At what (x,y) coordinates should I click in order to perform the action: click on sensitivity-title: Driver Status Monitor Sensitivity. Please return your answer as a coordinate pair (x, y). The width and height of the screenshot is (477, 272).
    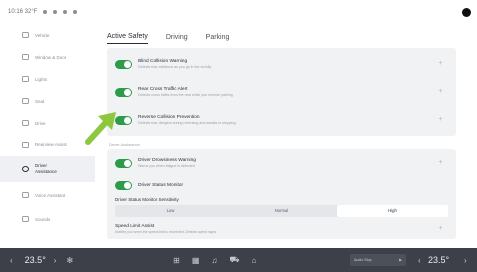
    Looking at the image, I should click on (147, 199).